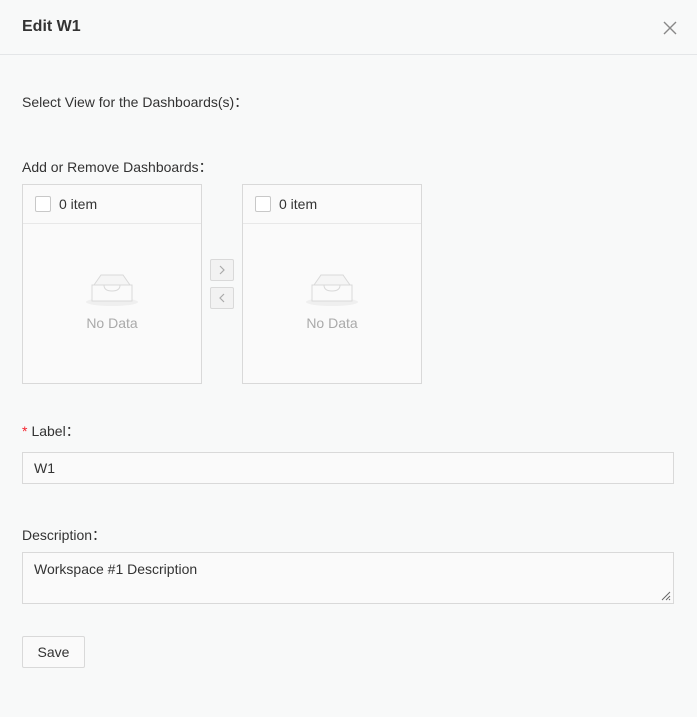 The height and width of the screenshot is (717, 697). I want to click on transfer-target-list: 0 item No Data, so click(332, 284).